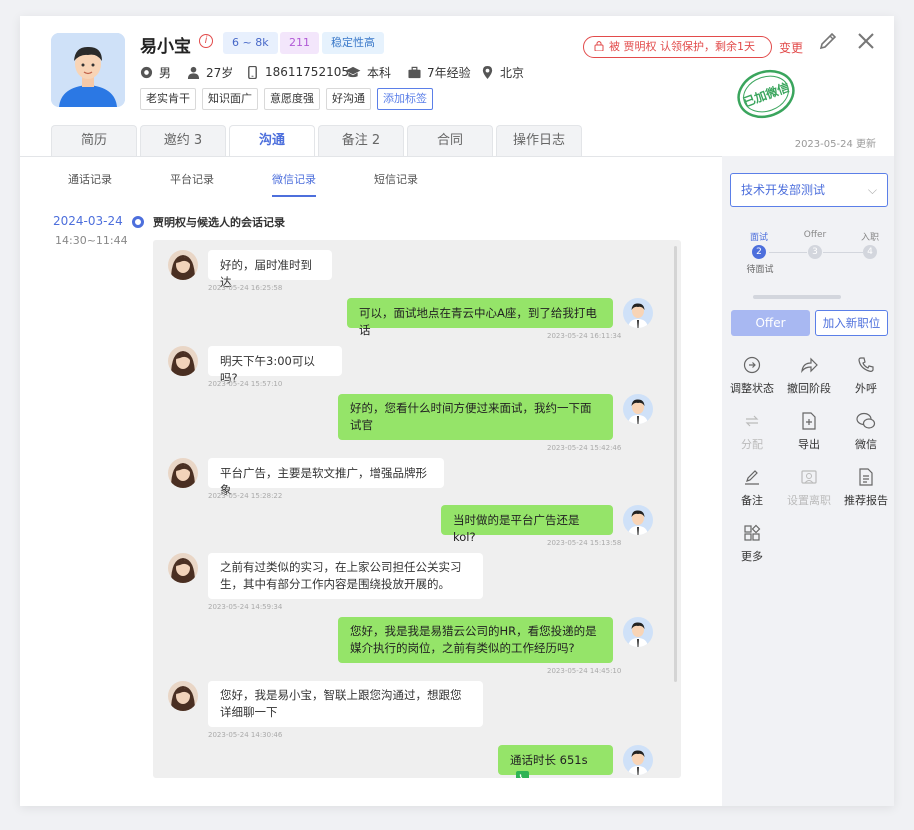  I want to click on position-select: 技术开发部测试 ⌵, so click(809, 190).